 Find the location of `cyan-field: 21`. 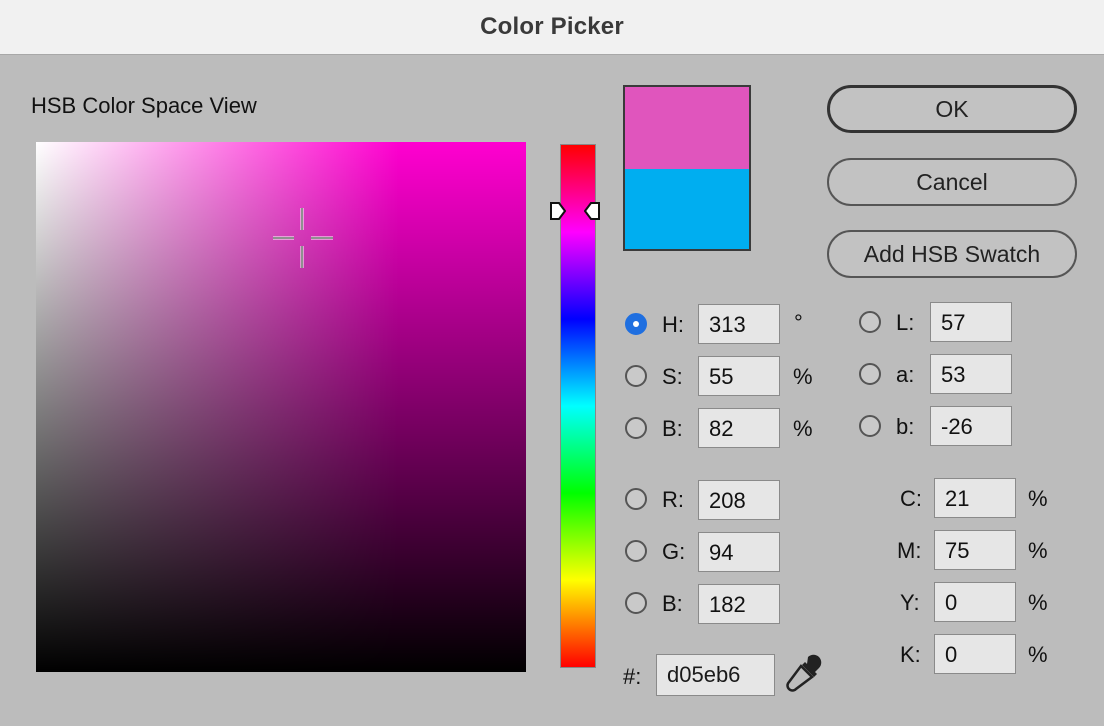

cyan-field: 21 is located at coordinates (975, 498).